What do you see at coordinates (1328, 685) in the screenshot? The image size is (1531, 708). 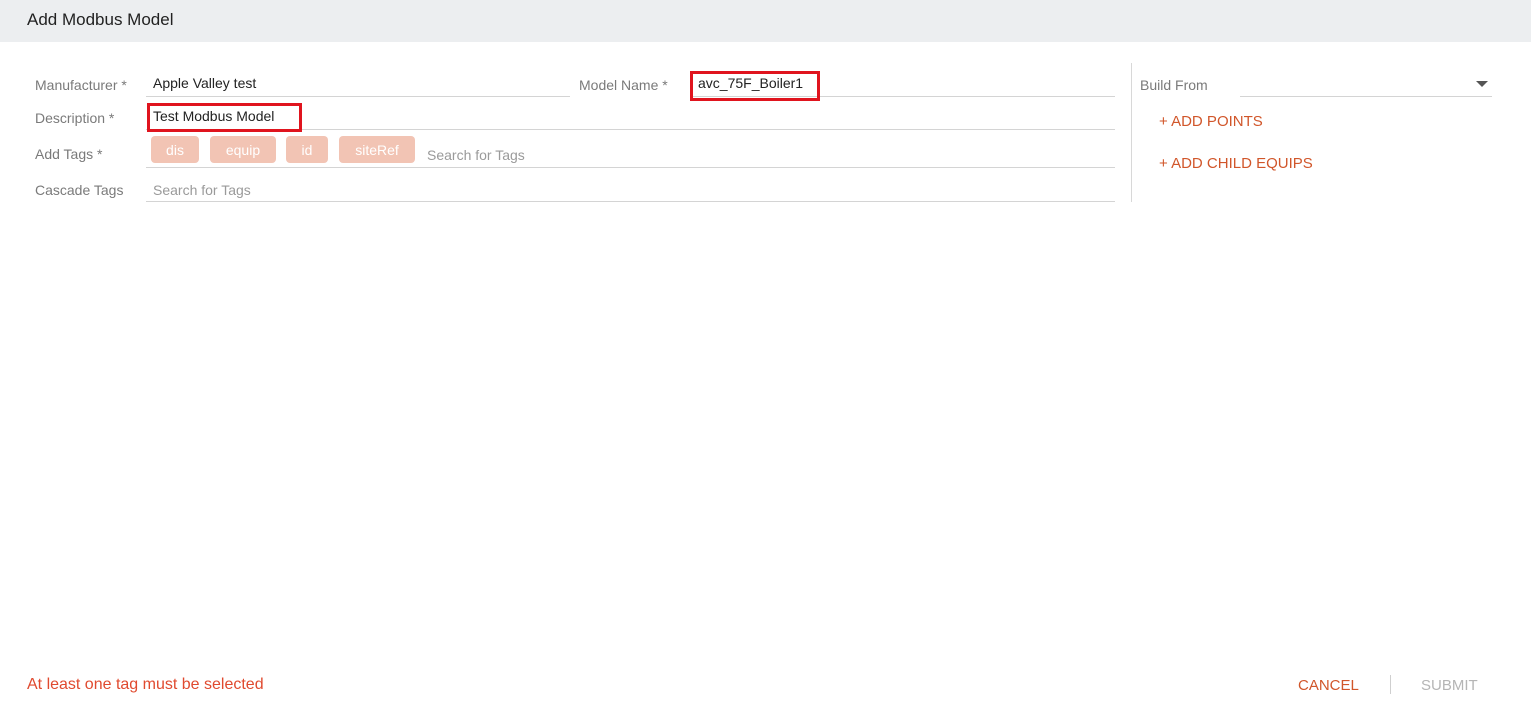 I see `cancel-button: CANCEL` at bounding box center [1328, 685].